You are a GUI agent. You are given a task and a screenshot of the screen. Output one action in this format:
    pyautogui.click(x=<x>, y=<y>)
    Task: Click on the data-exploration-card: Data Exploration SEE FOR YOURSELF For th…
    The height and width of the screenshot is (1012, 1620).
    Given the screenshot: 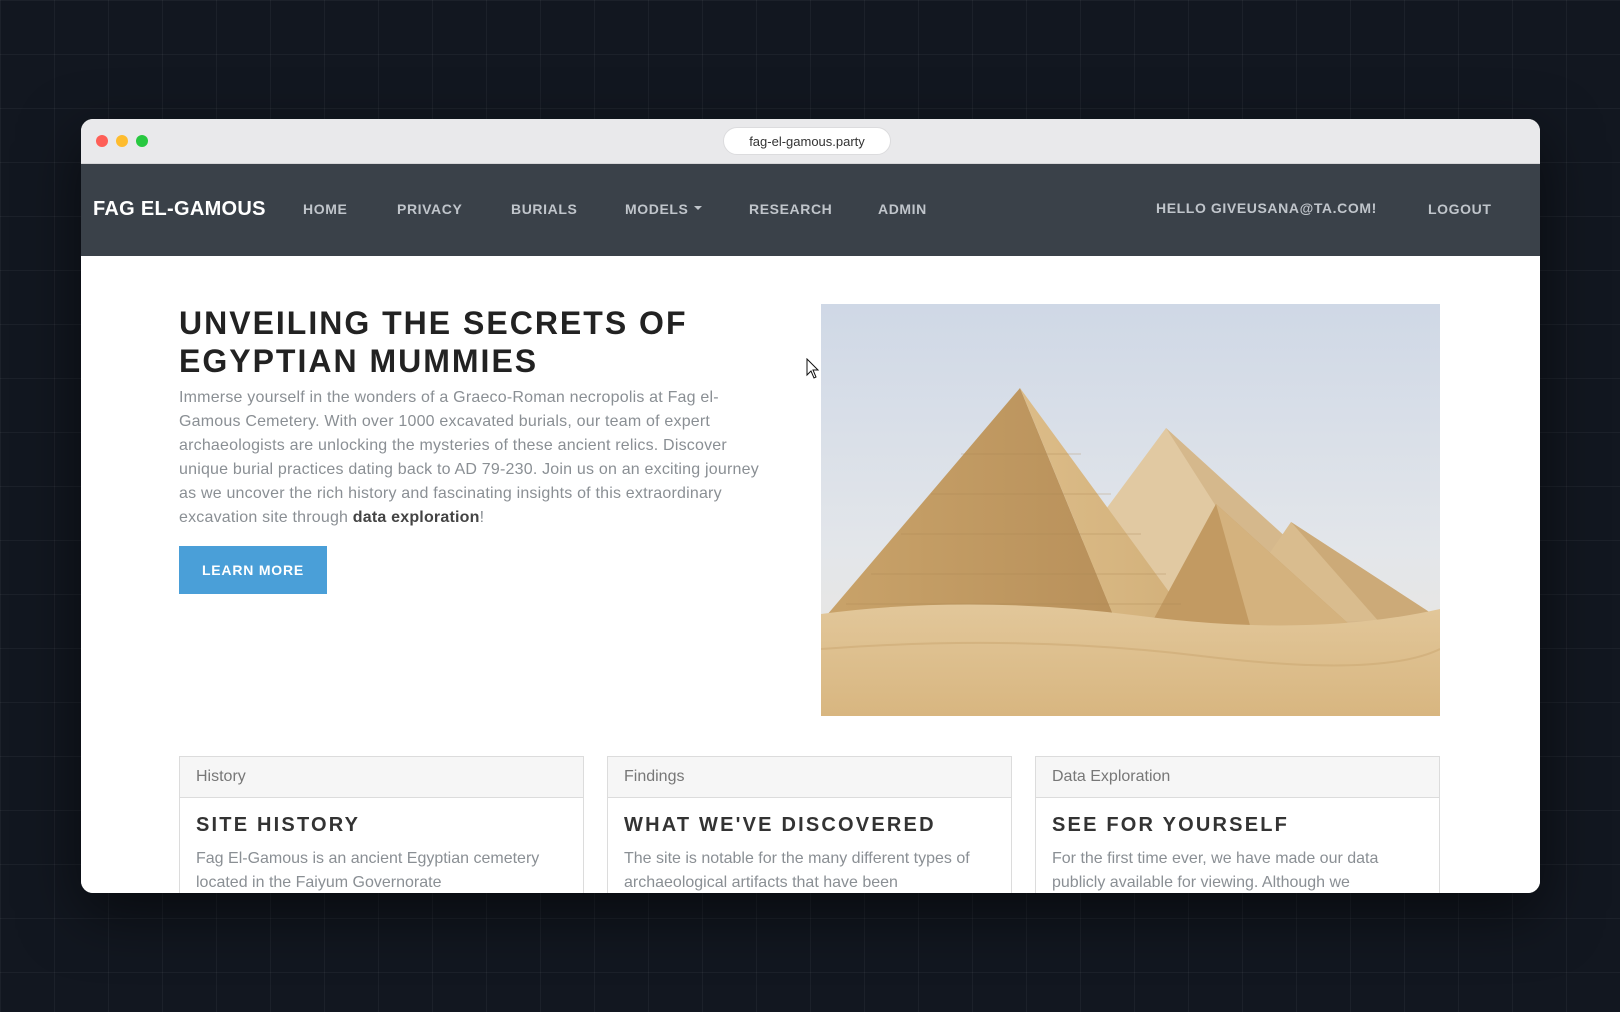 What is the action you would take?
    pyautogui.click(x=1237, y=824)
    